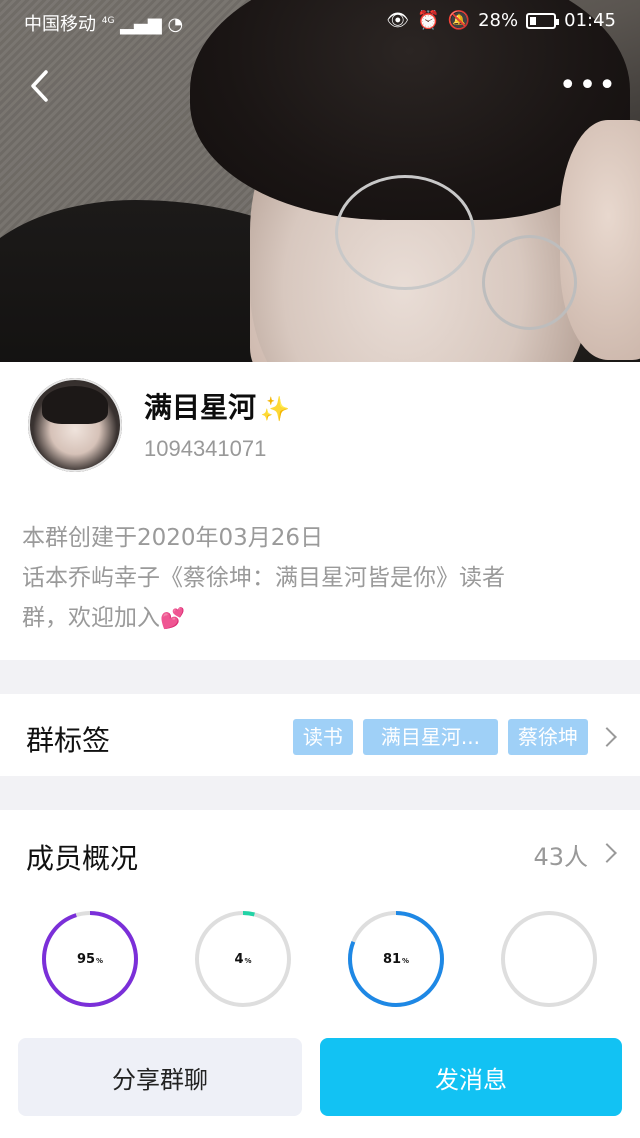  I want to click on member-count: 43人, so click(560, 854).